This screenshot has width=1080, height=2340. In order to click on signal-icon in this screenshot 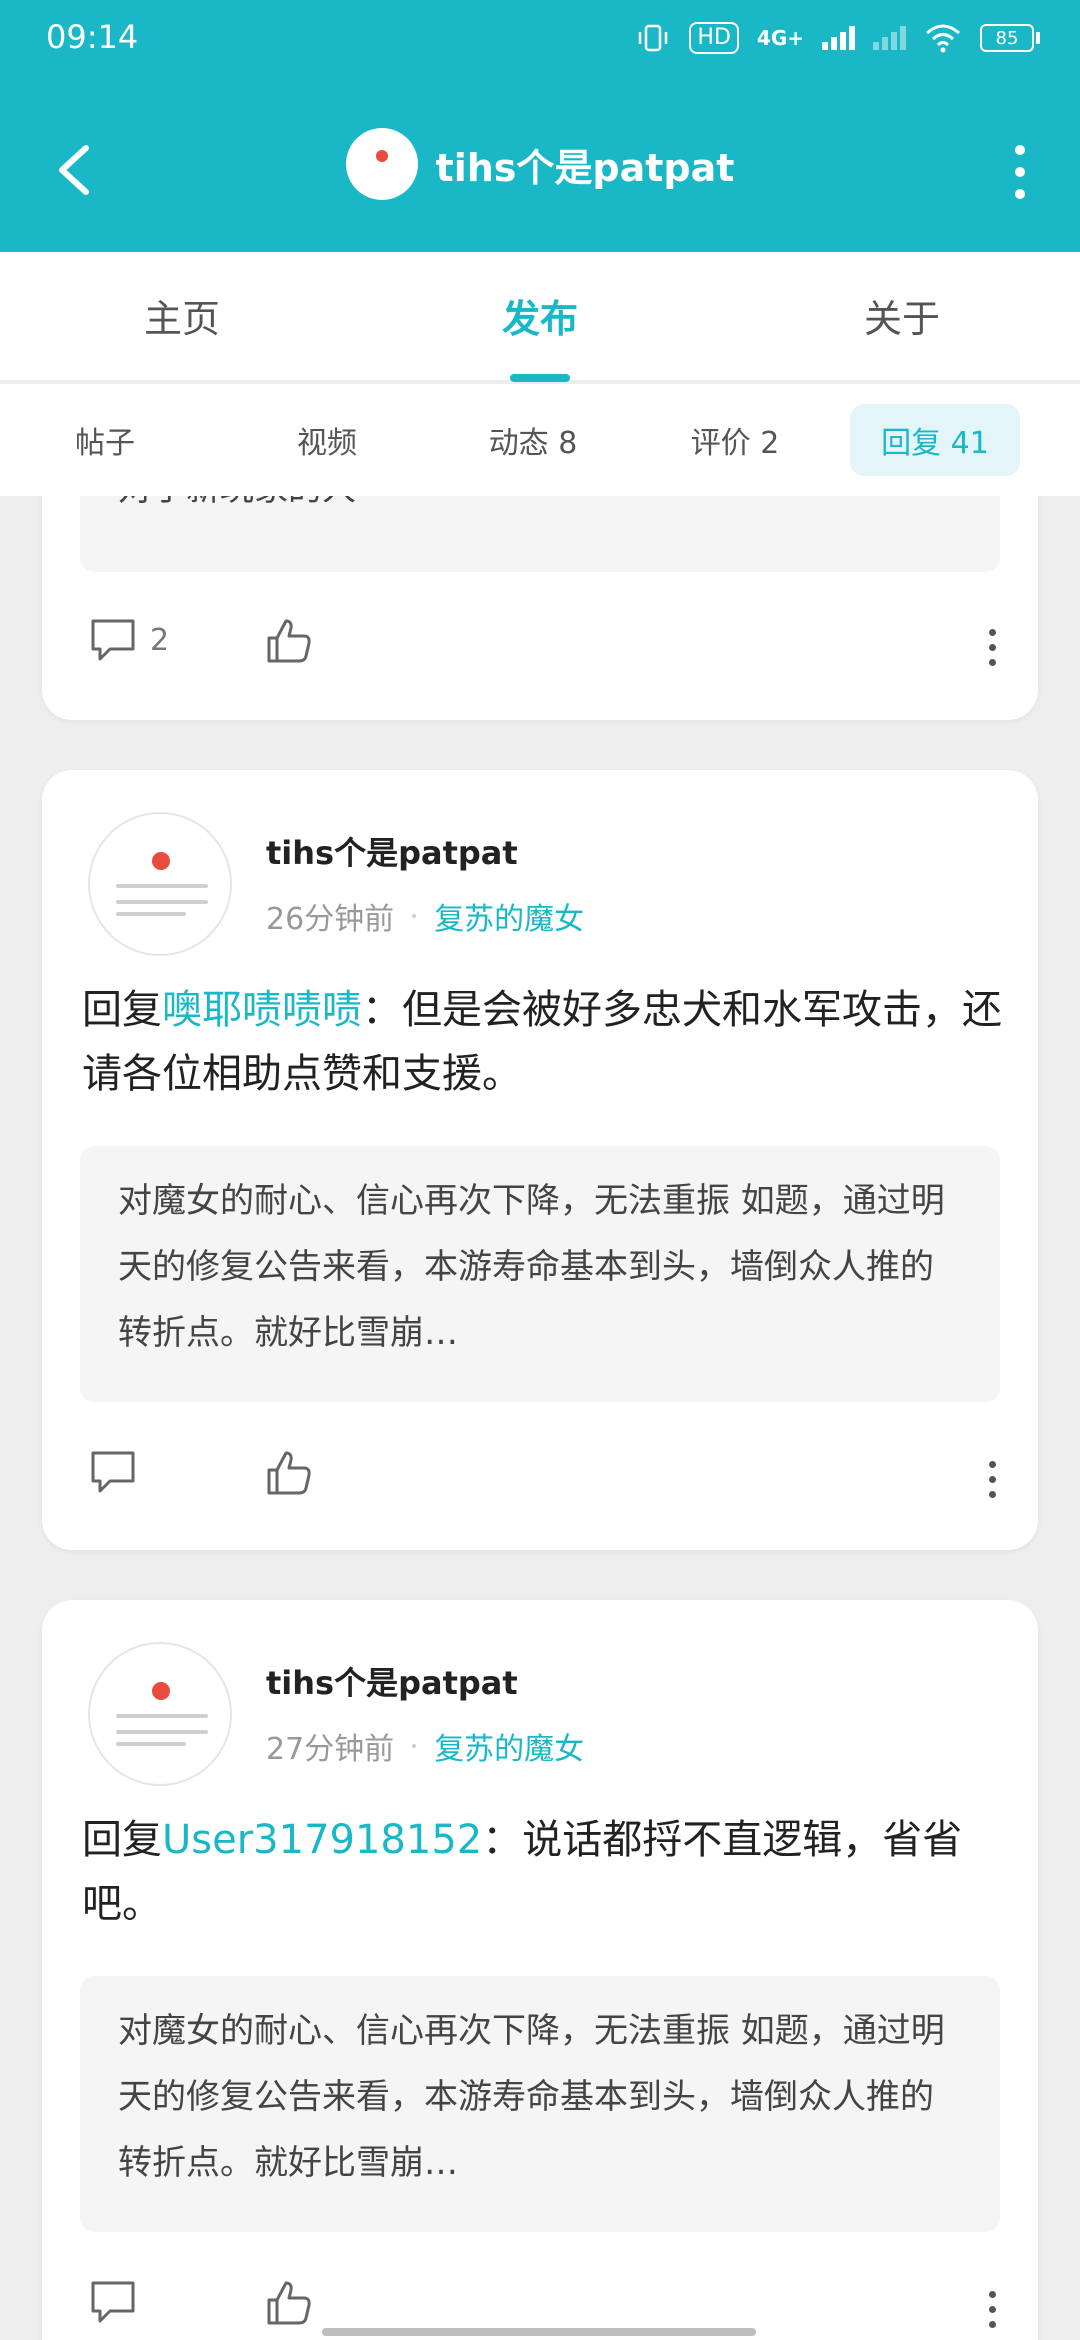, I will do `click(838, 38)`.